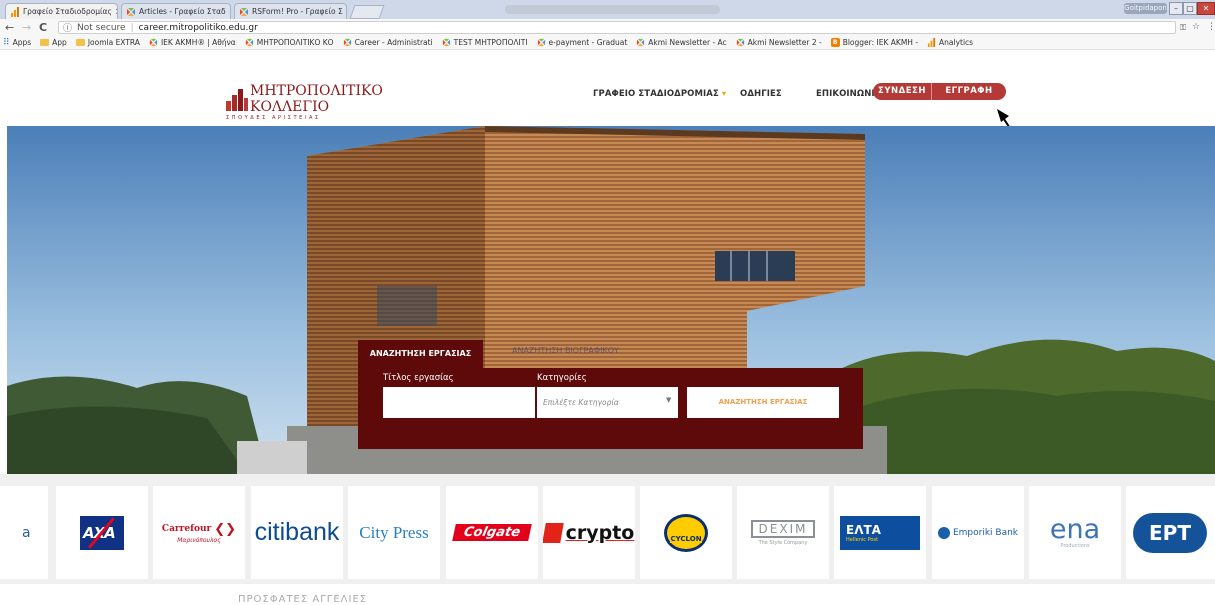 This screenshot has width=1215, height=605. What do you see at coordinates (553, 532) in the screenshot?
I see `crypto-logo-icon` at bounding box center [553, 532].